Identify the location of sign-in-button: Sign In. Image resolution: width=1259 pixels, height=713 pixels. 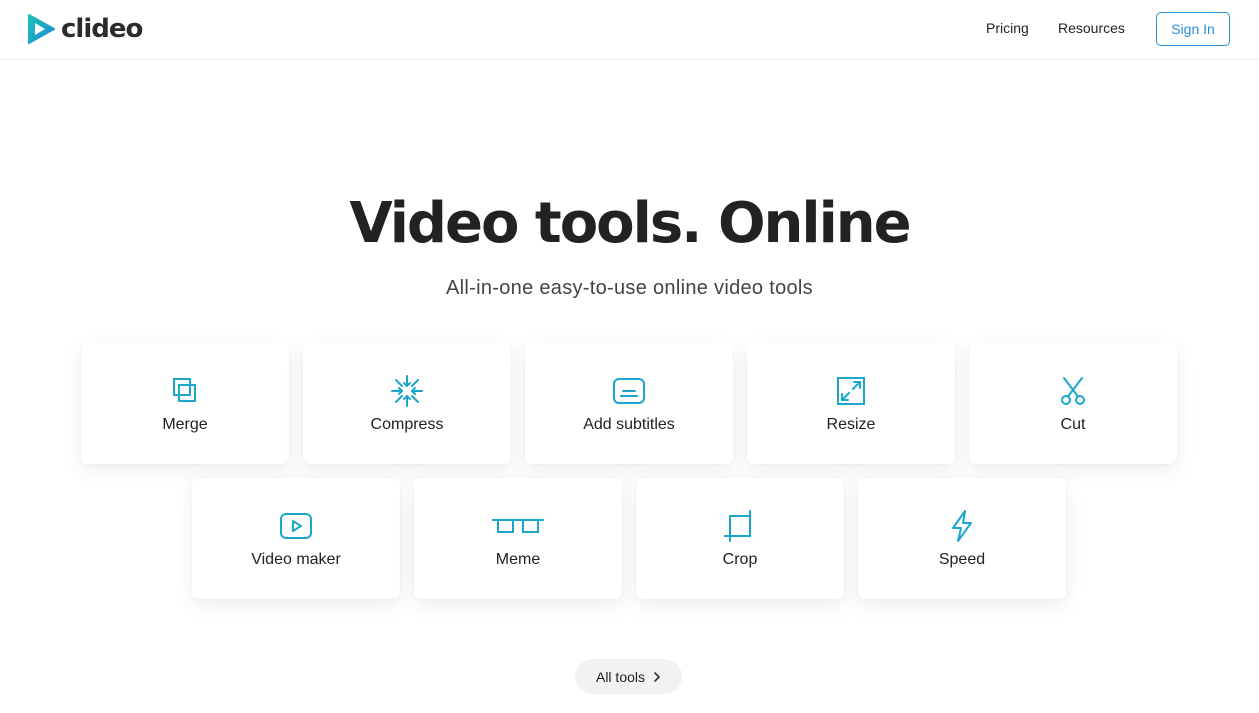
(1193, 29).